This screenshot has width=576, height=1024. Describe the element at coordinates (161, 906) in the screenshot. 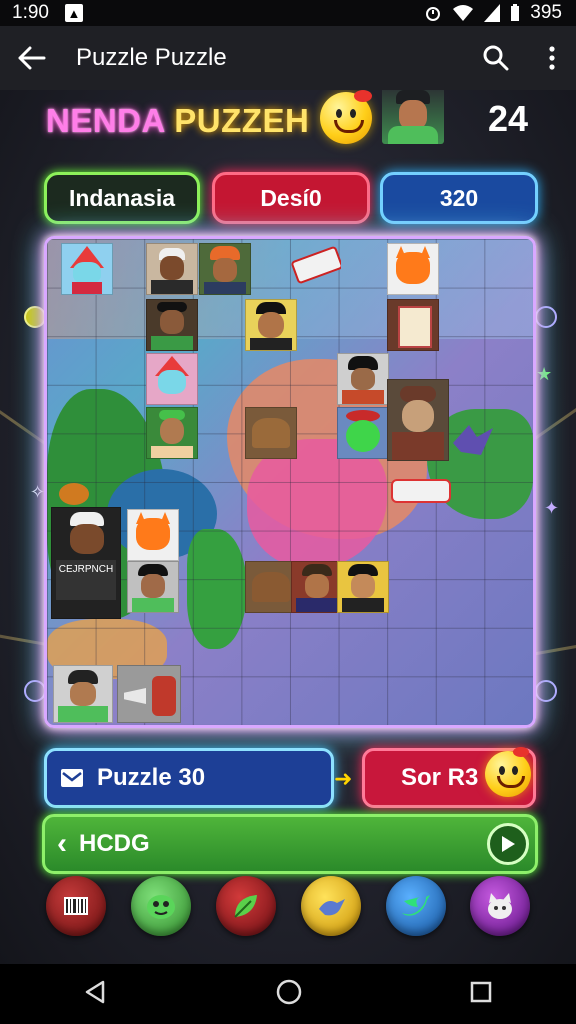

I see `green-monster-icon` at that location.